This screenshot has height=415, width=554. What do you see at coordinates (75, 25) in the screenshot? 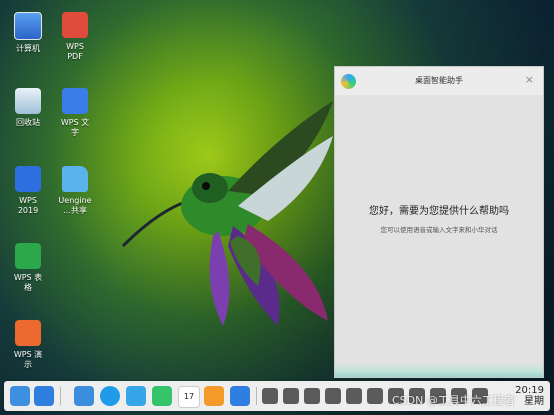
I see `wps-pdf-icon` at bounding box center [75, 25].